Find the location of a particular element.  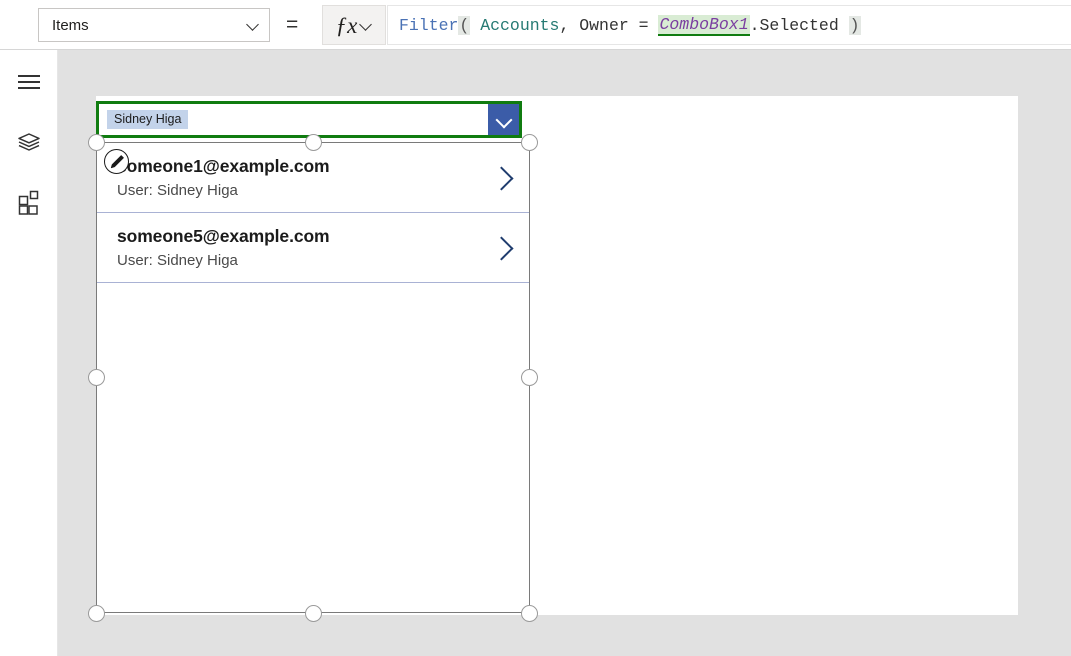

rail-item-menu is located at coordinates (28, 82).